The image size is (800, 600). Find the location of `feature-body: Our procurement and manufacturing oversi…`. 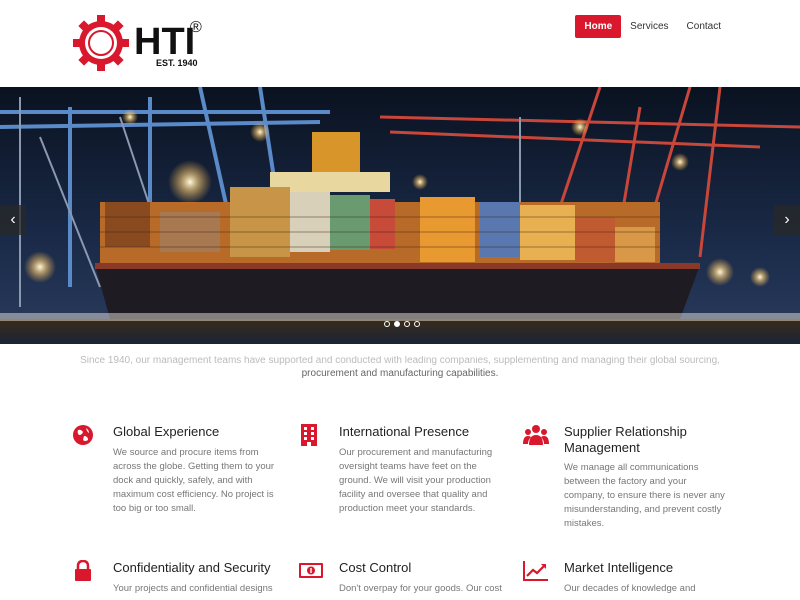

feature-body: Our procurement and manufacturing oversi… is located at coordinates (416, 480).